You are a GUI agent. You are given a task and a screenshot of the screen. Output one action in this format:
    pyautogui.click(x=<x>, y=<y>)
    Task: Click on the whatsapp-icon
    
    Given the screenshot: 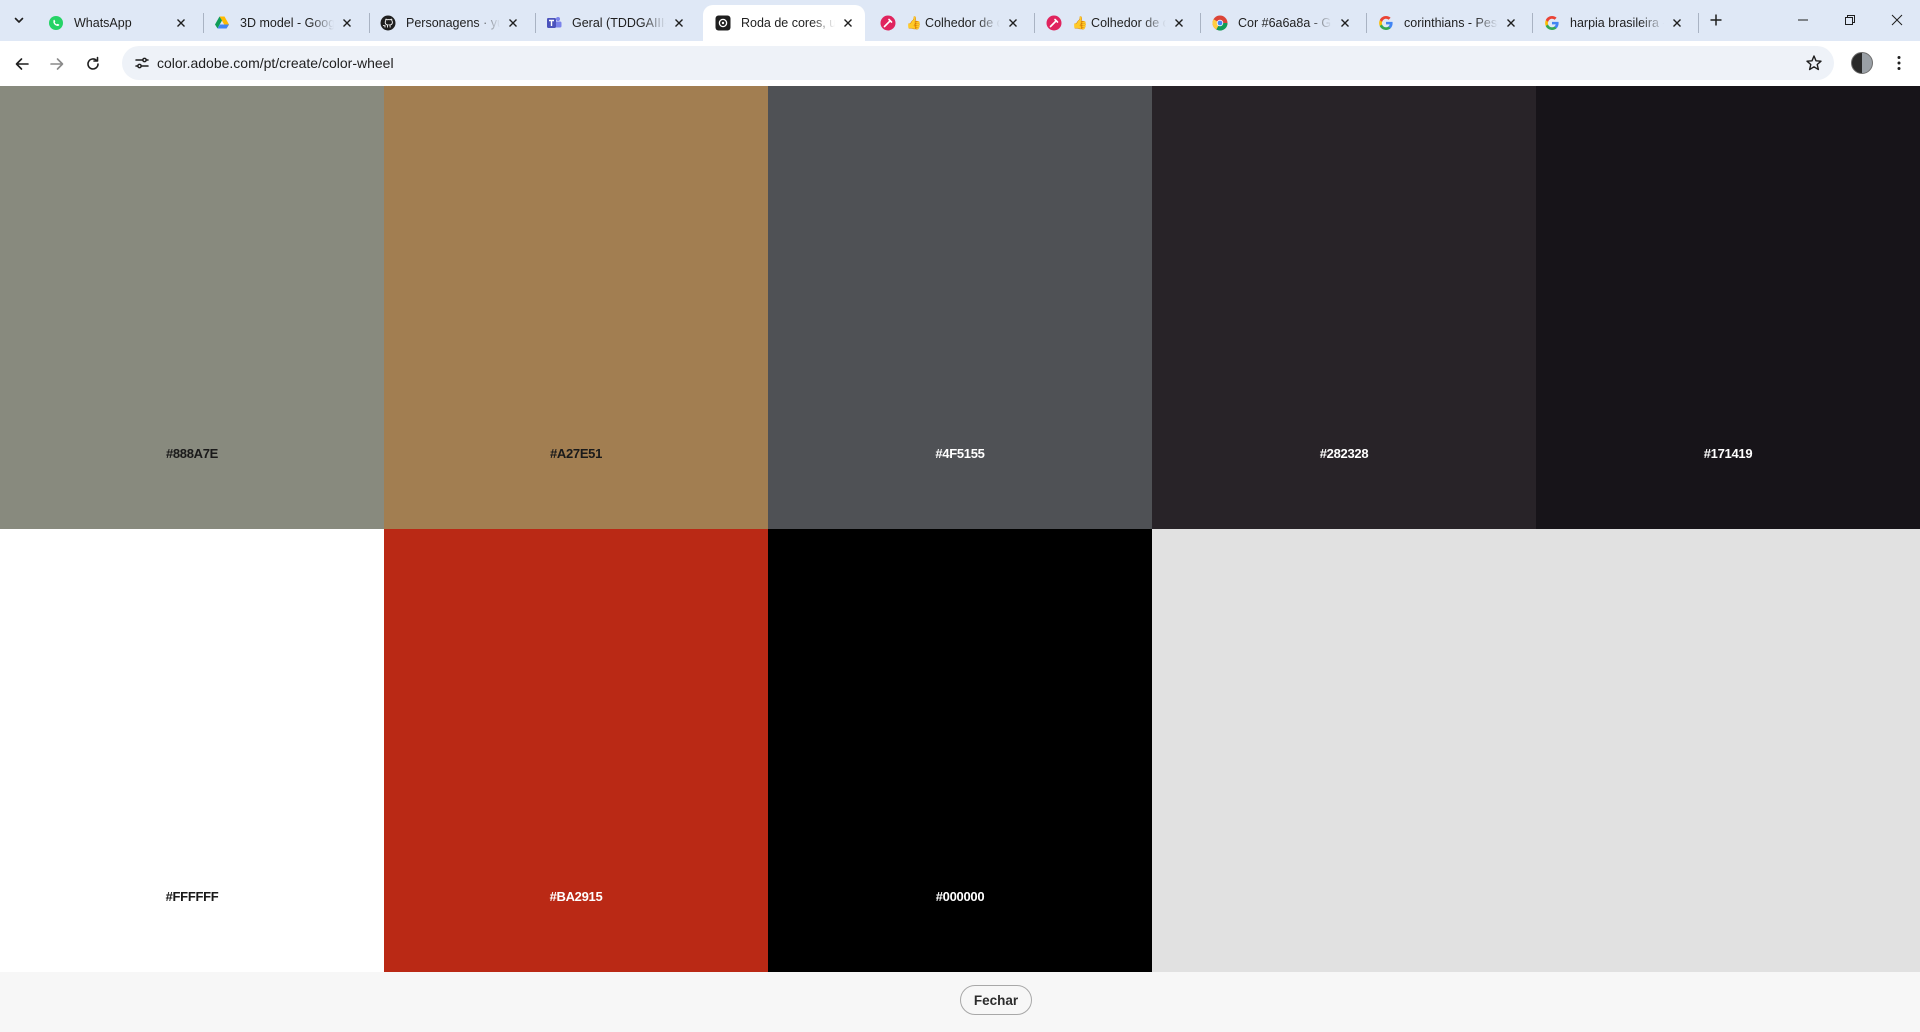 What is the action you would take?
    pyautogui.click(x=56, y=23)
    